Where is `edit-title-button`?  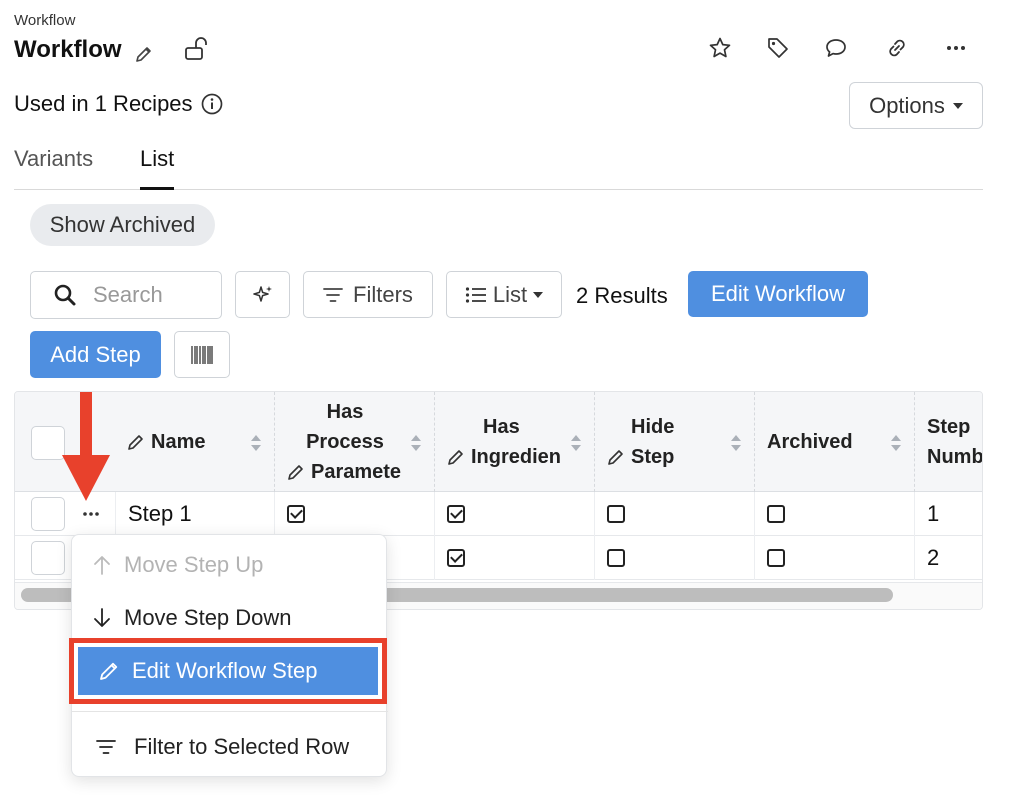 edit-title-button is located at coordinates (144, 54).